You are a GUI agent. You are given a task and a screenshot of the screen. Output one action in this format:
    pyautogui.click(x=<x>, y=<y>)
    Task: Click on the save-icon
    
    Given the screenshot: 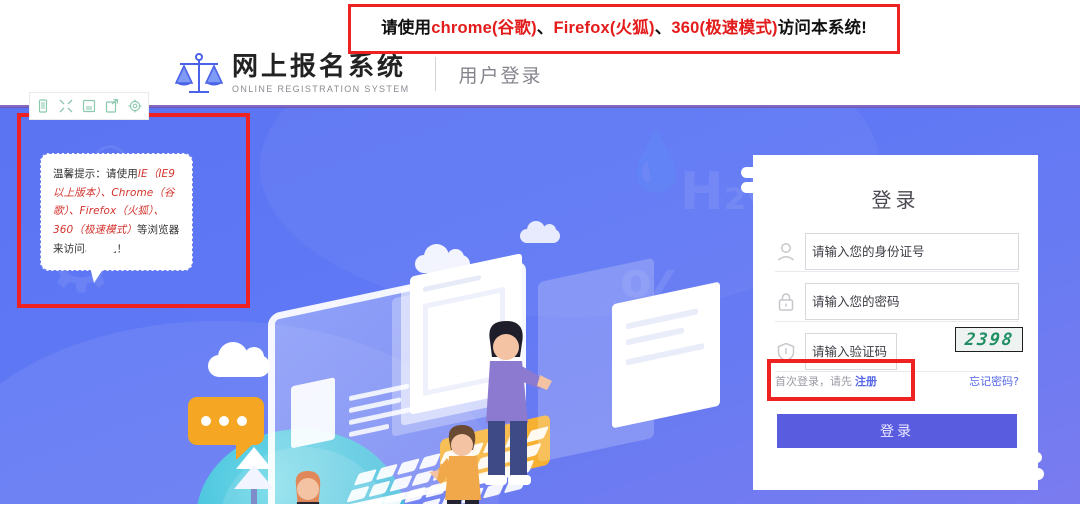 What is the action you would take?
    pyautogui.click(x=89, y=106)
    